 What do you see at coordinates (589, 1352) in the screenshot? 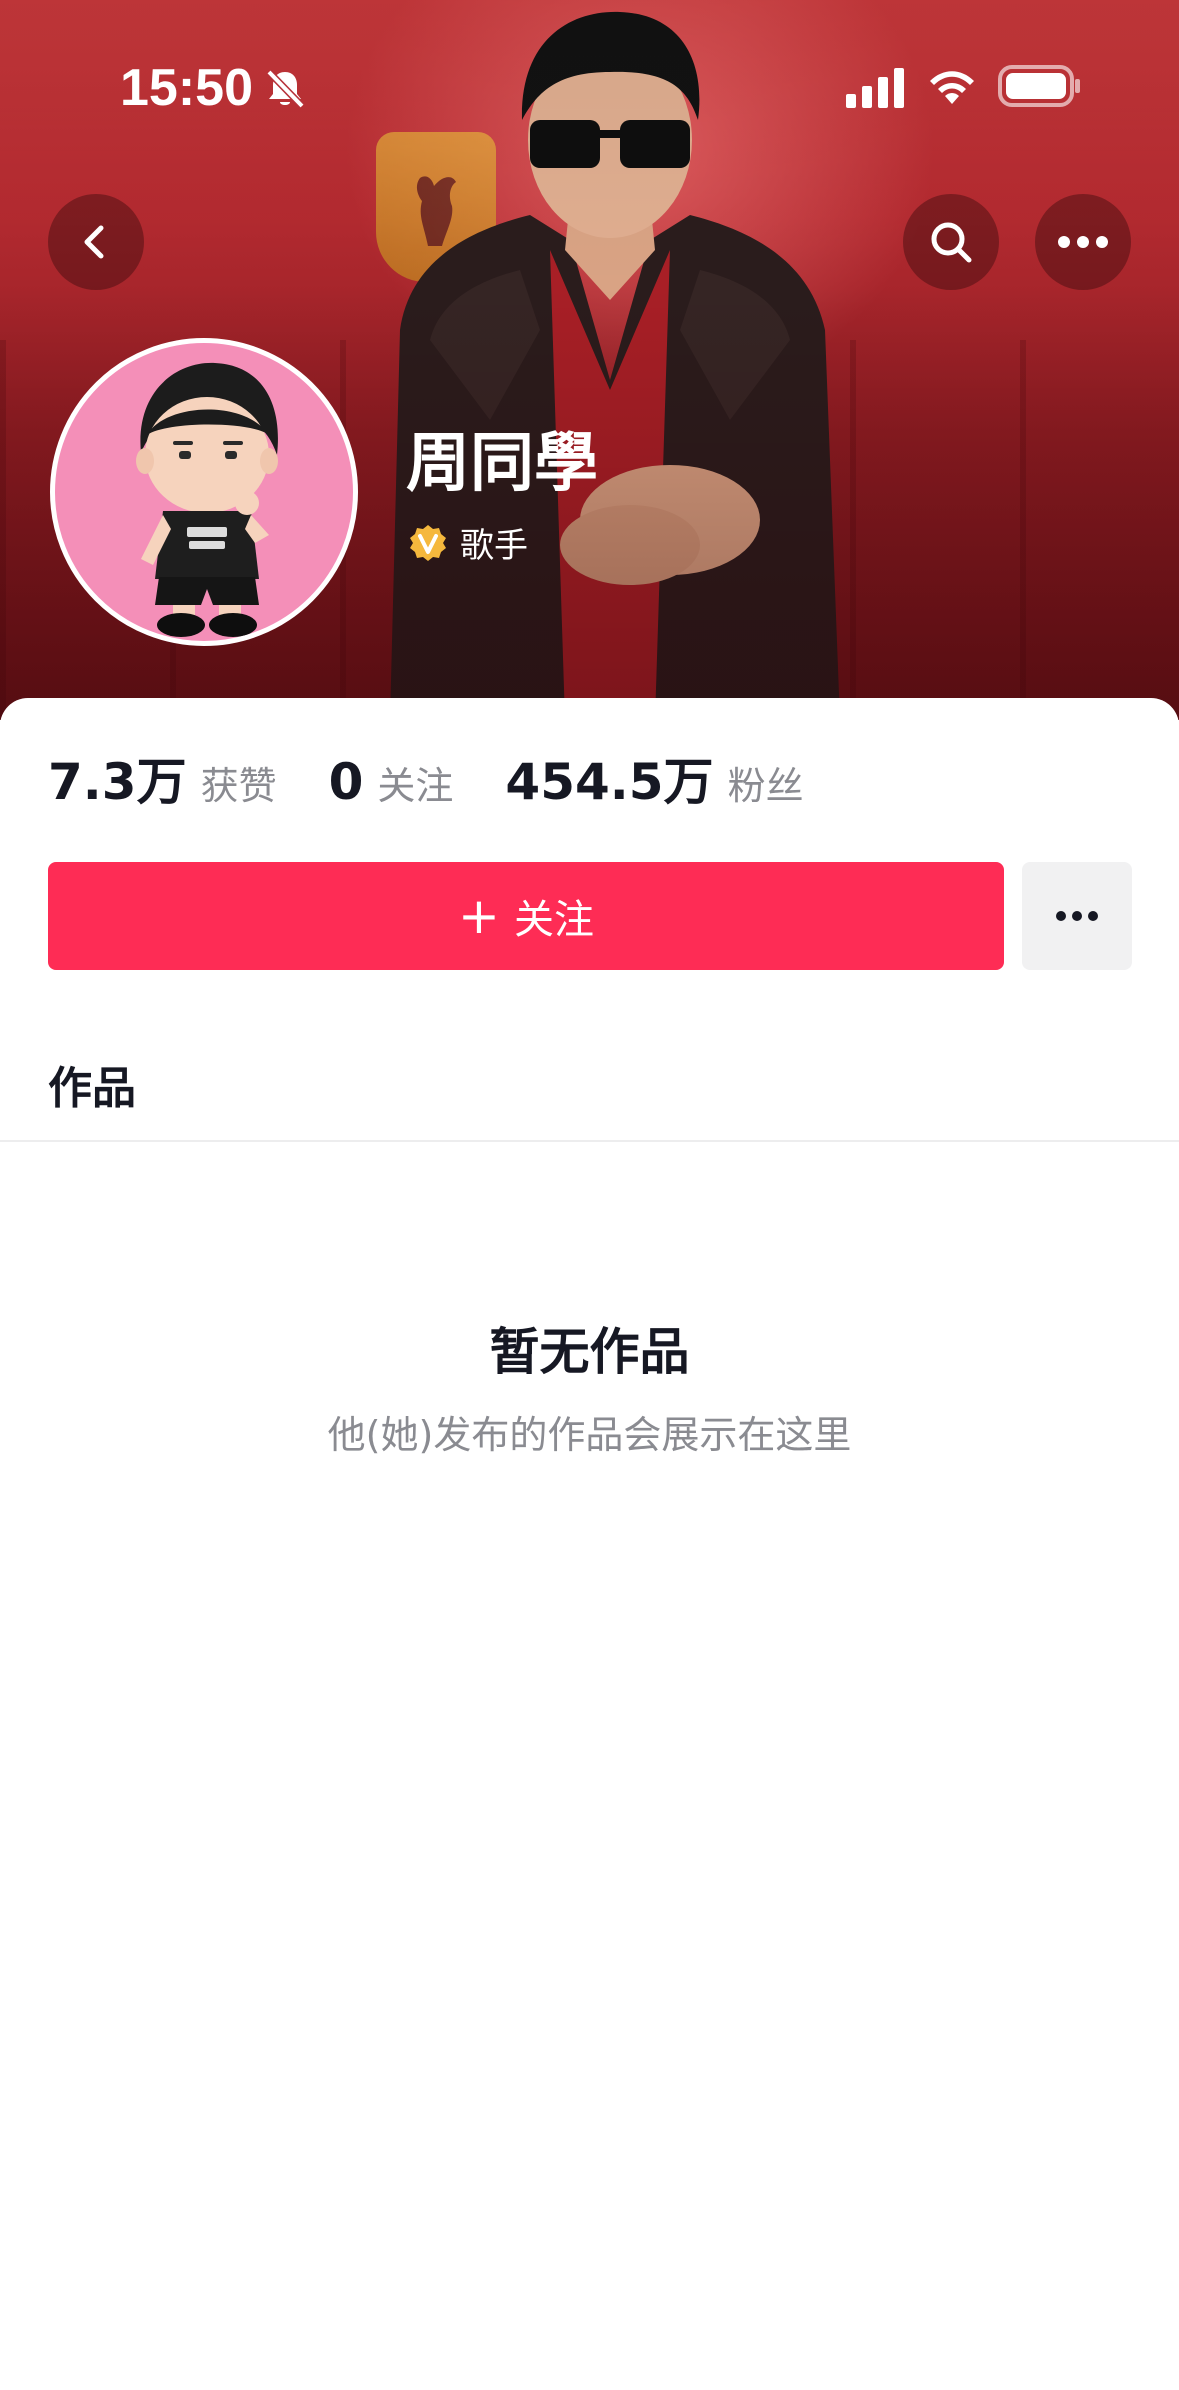
I see `empty-state-title: 暂无作品` at bounding box center [589, 1352].